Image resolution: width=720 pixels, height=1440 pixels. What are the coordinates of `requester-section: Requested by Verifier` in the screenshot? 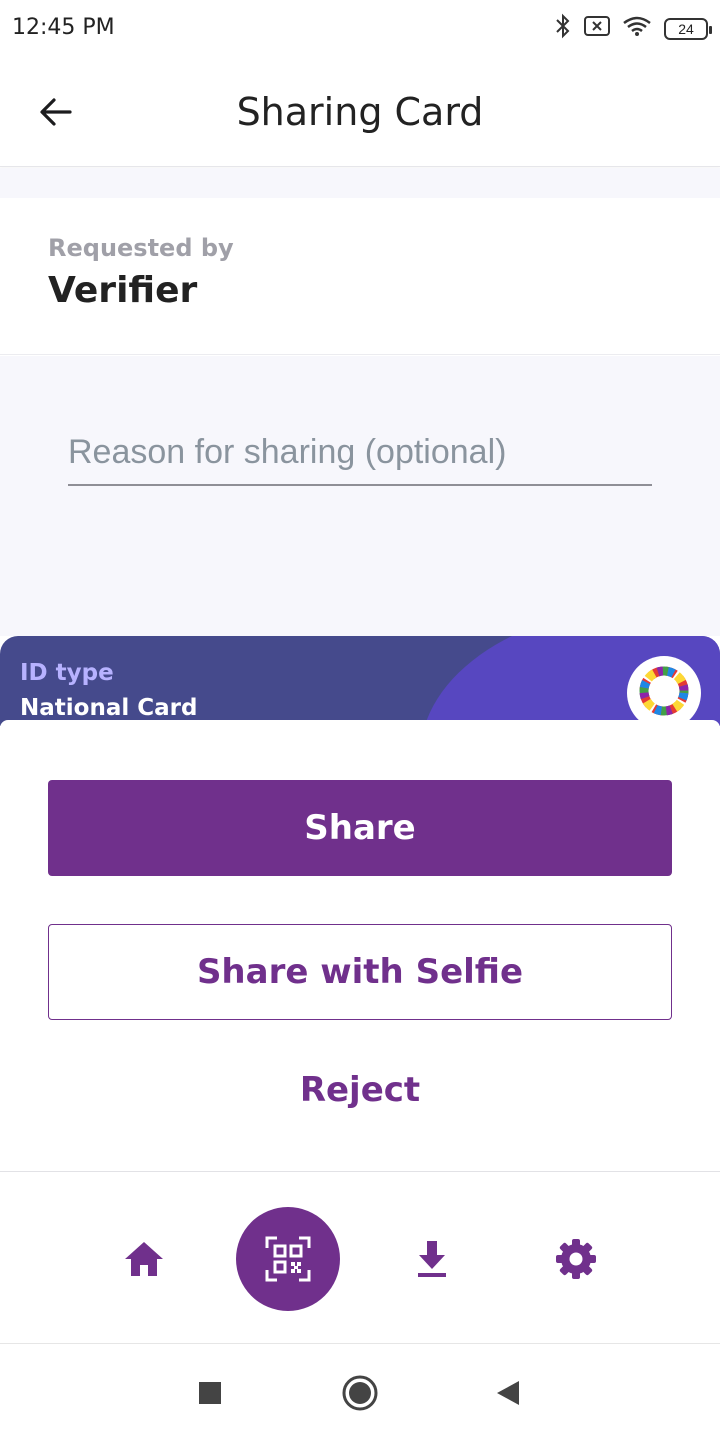 It's located at (360, 276).